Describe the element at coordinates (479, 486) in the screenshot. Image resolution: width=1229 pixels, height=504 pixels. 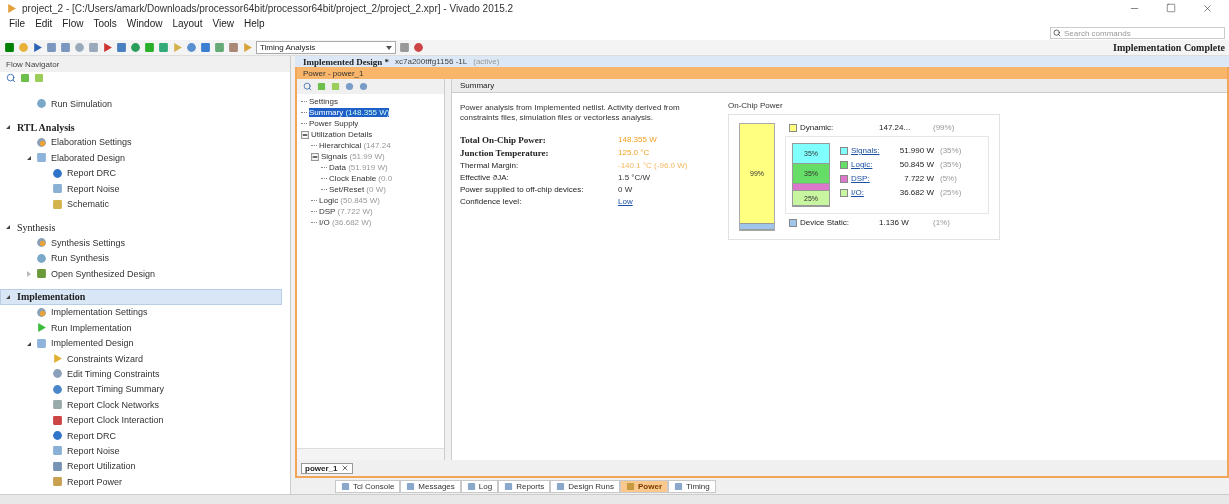
I see `panel-tab: Log` at that location.